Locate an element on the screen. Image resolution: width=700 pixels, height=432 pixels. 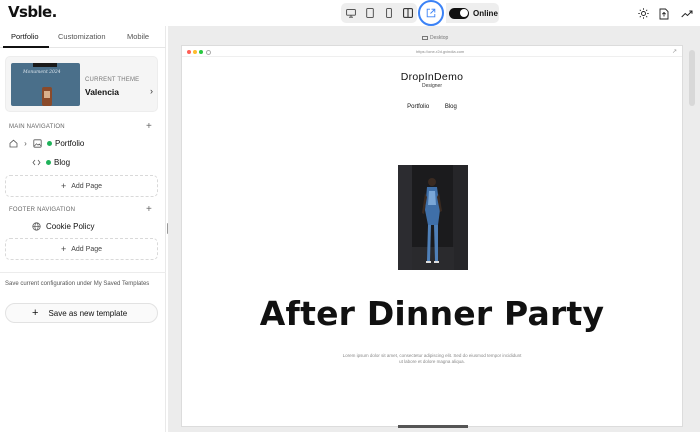
add-page-footer-button: + Add Page is located at coordinates (81, 249).